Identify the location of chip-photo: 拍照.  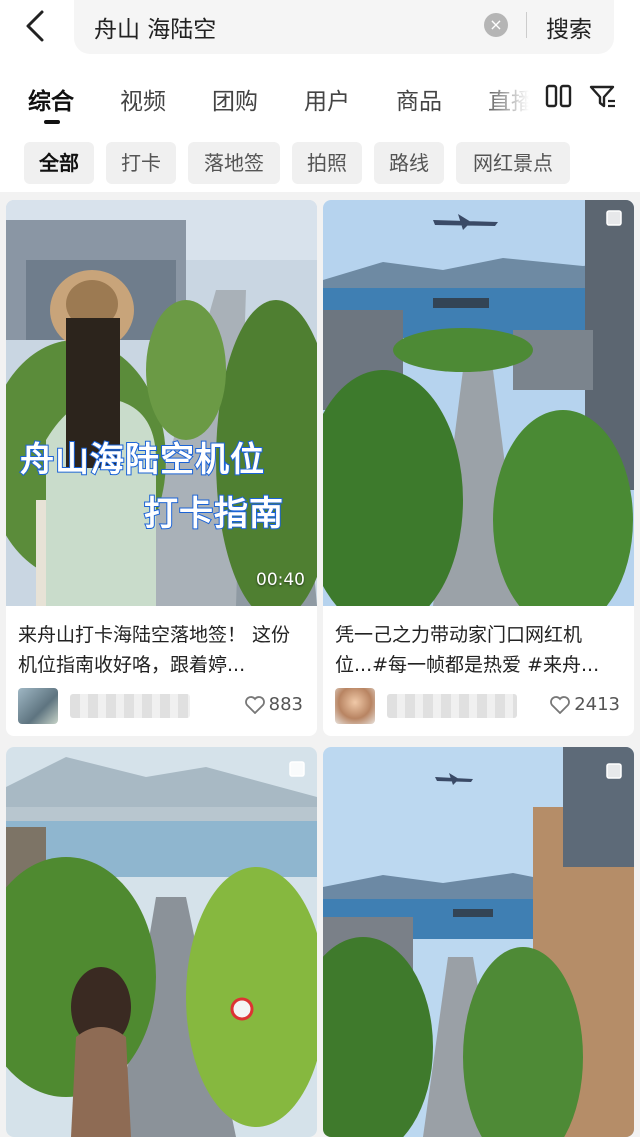
(327, 163).